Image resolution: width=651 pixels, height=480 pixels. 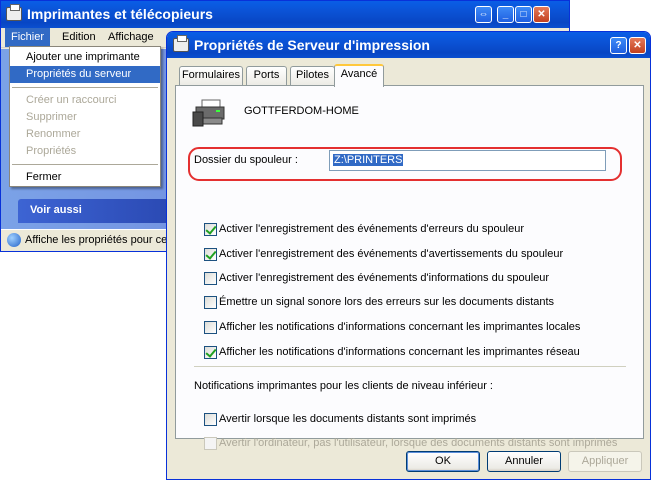 What do you see at coordinates (312, 75) in the screenshot?
I see `tab-pilotes: Pilotes` at bounding box center [312, 75].